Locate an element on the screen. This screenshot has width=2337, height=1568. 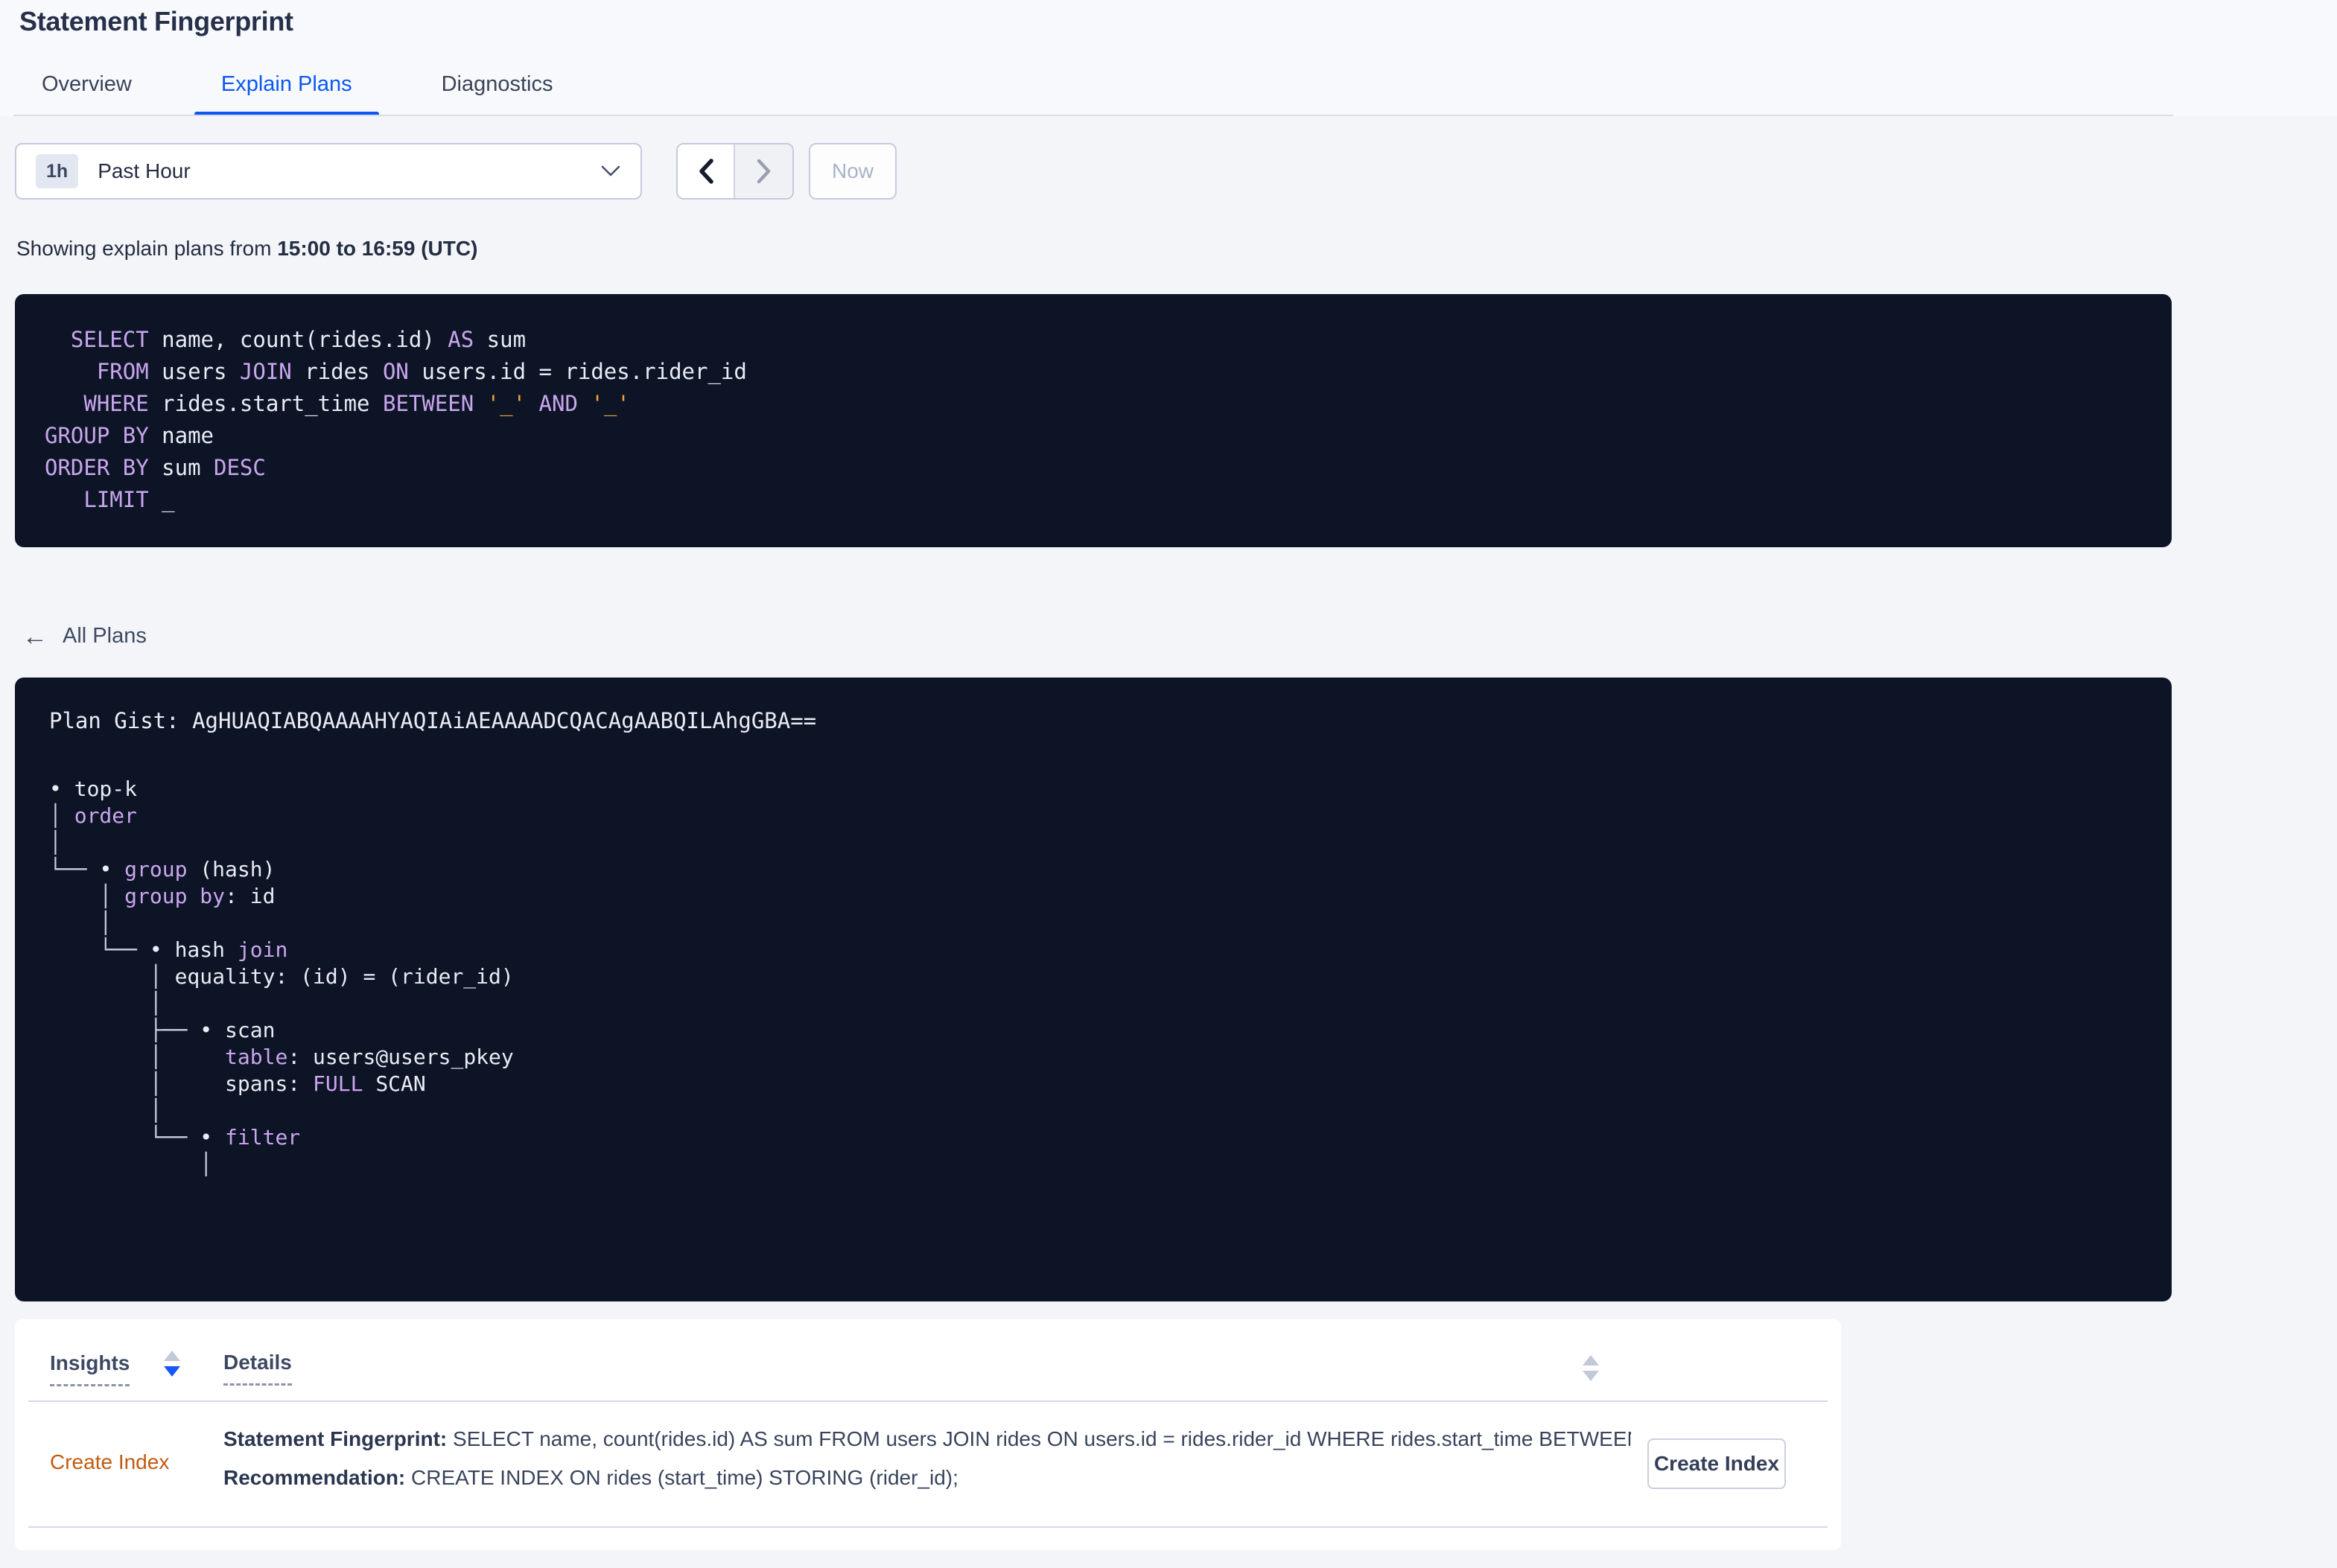
tab-bar: Overview Explain Plans Diagnostics is located at coordinates (297, 91).